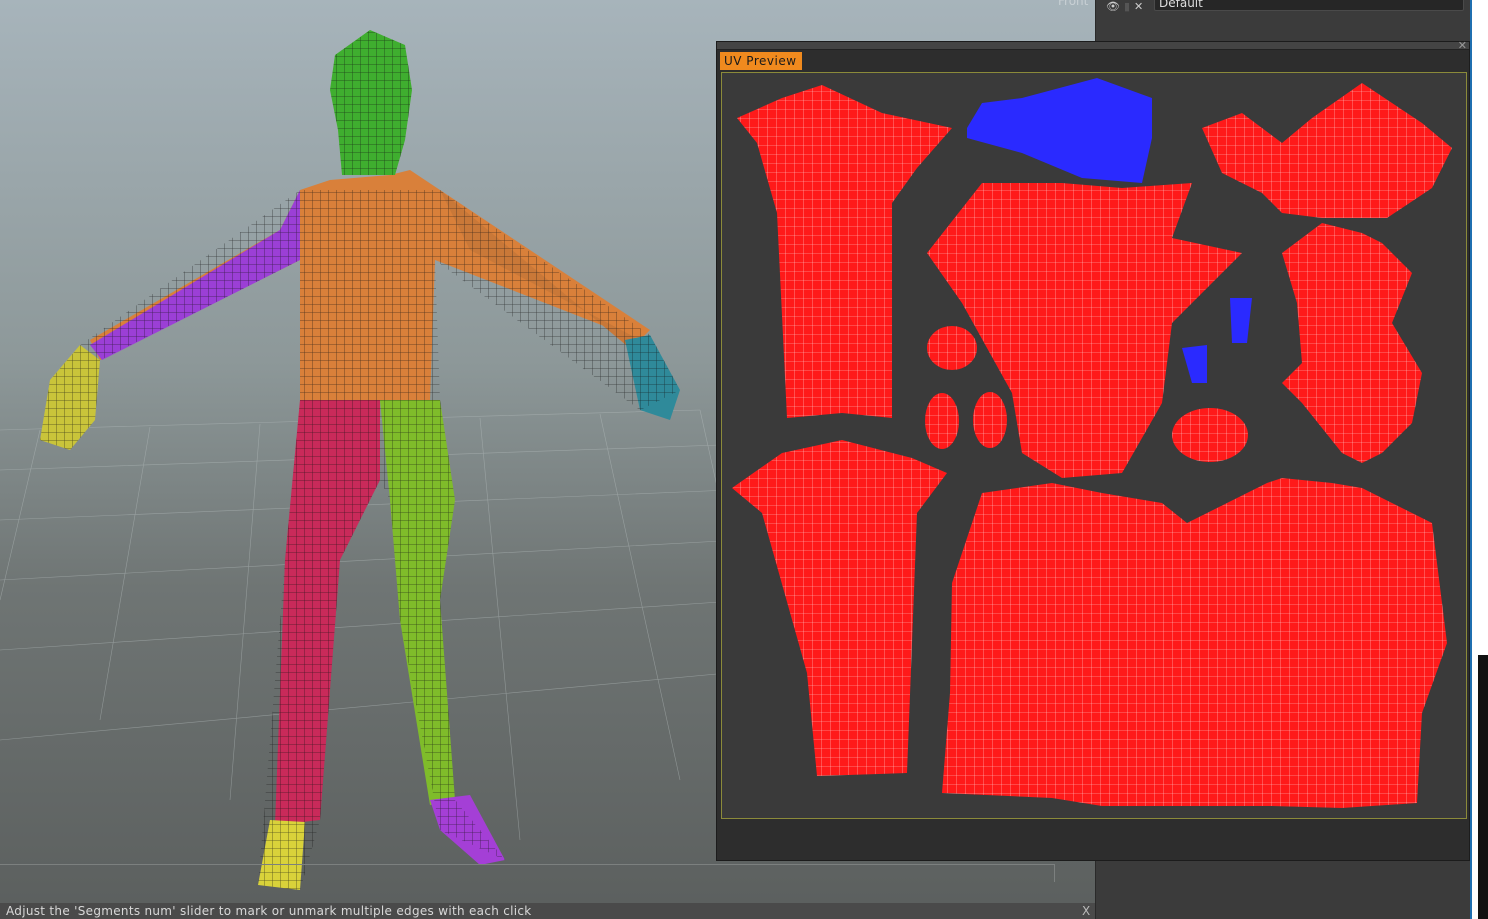  I want to click on status-close-button: X, so click(1086, 911).